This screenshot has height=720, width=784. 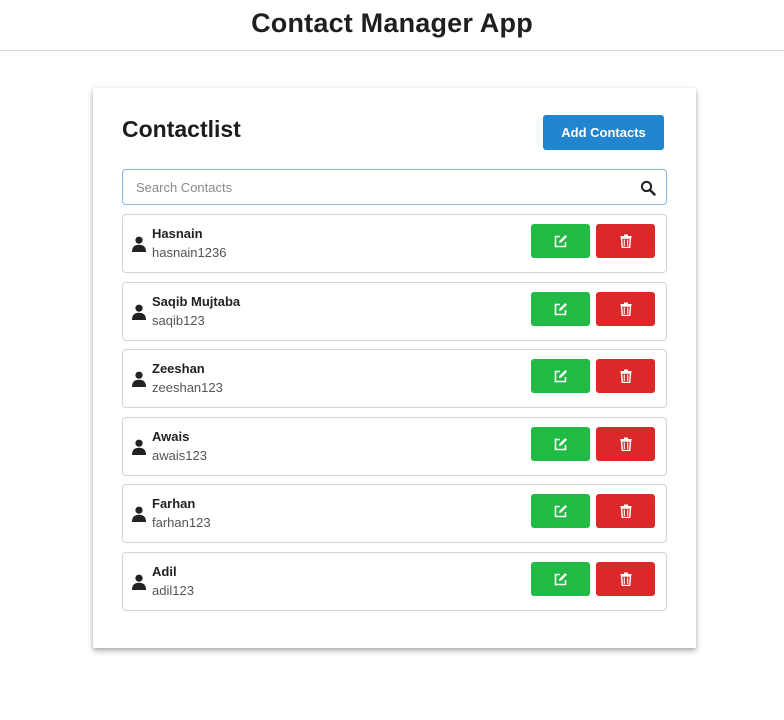 I want to click on contact-email: hasnain1236, so click(x=189, y=252).